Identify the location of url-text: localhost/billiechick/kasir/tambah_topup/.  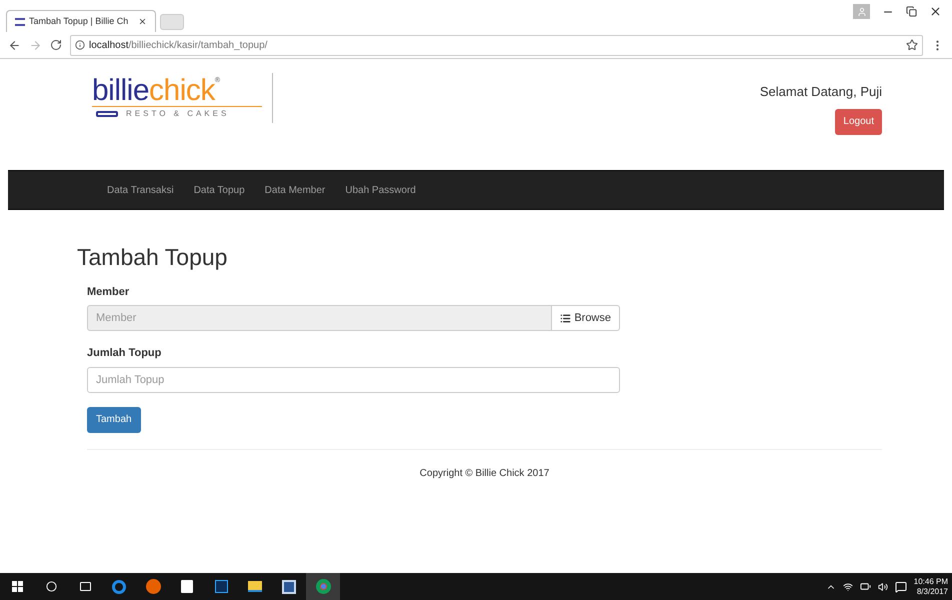
(178, 45).